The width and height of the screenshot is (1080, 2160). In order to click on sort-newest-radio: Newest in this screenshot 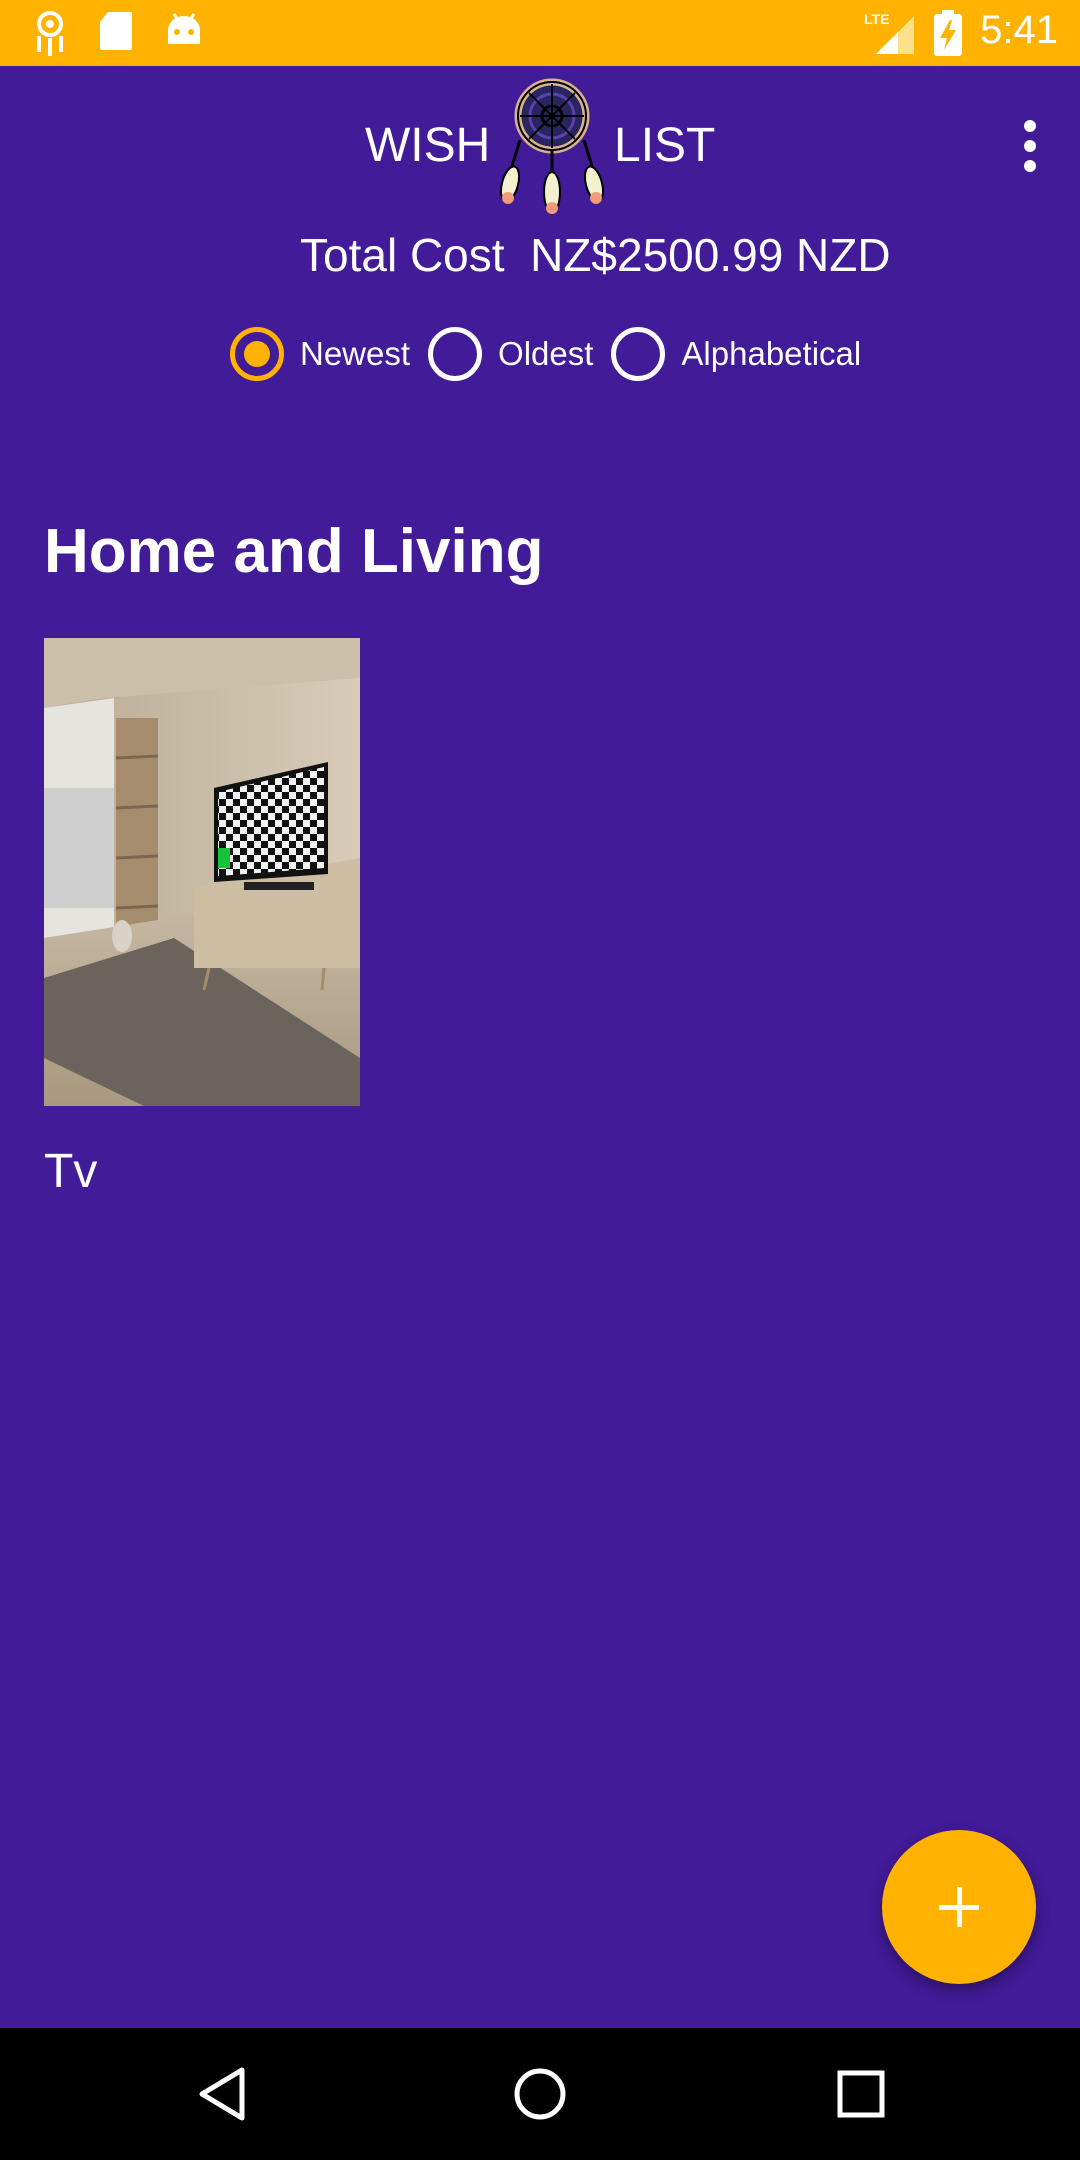, I will do `click(320, 354)`.